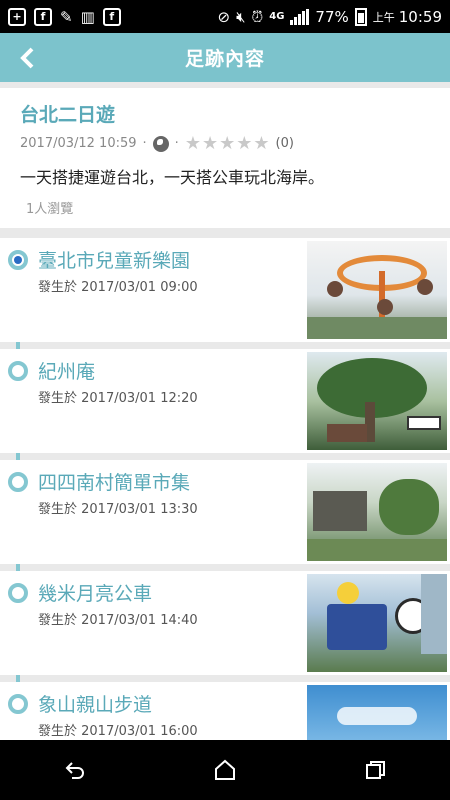 The width and height of the screenshot is (450, 800). Describe the element at coordinates (160, 143) in the screenshot. I see `public-globe-icon` at that location.